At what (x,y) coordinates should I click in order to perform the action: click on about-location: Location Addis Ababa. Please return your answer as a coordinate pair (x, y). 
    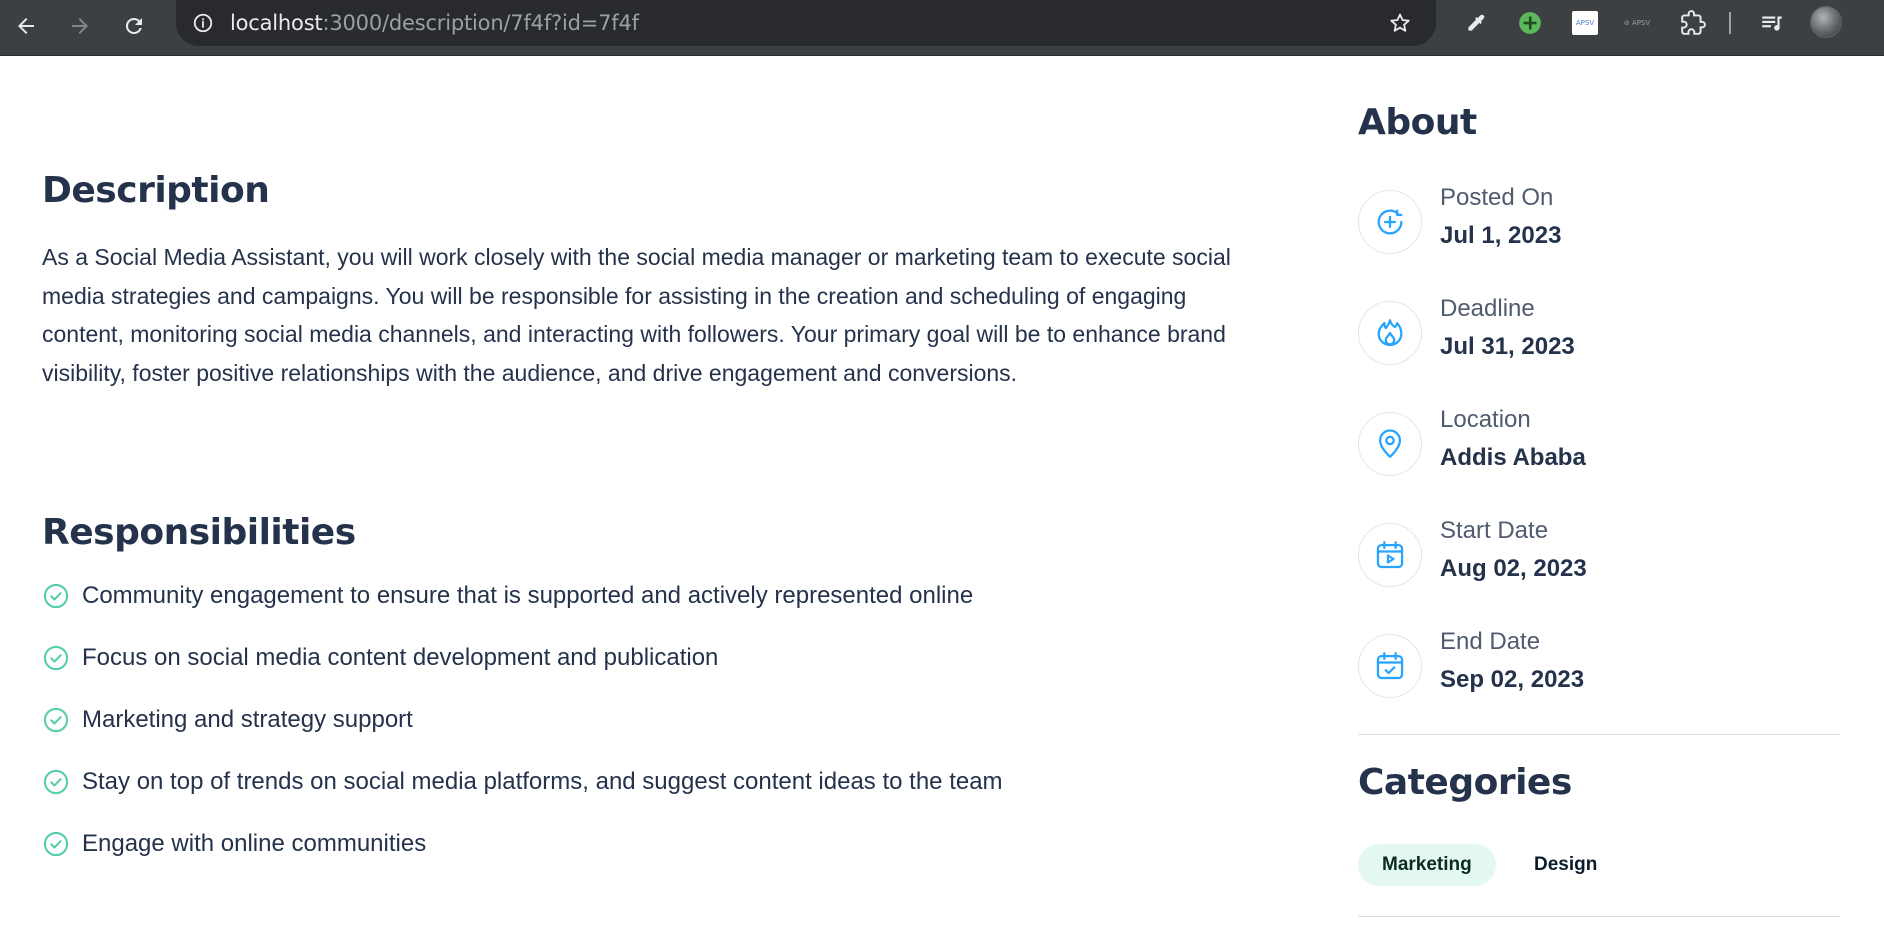
    Looking at the image, I should click on (1578, 446).